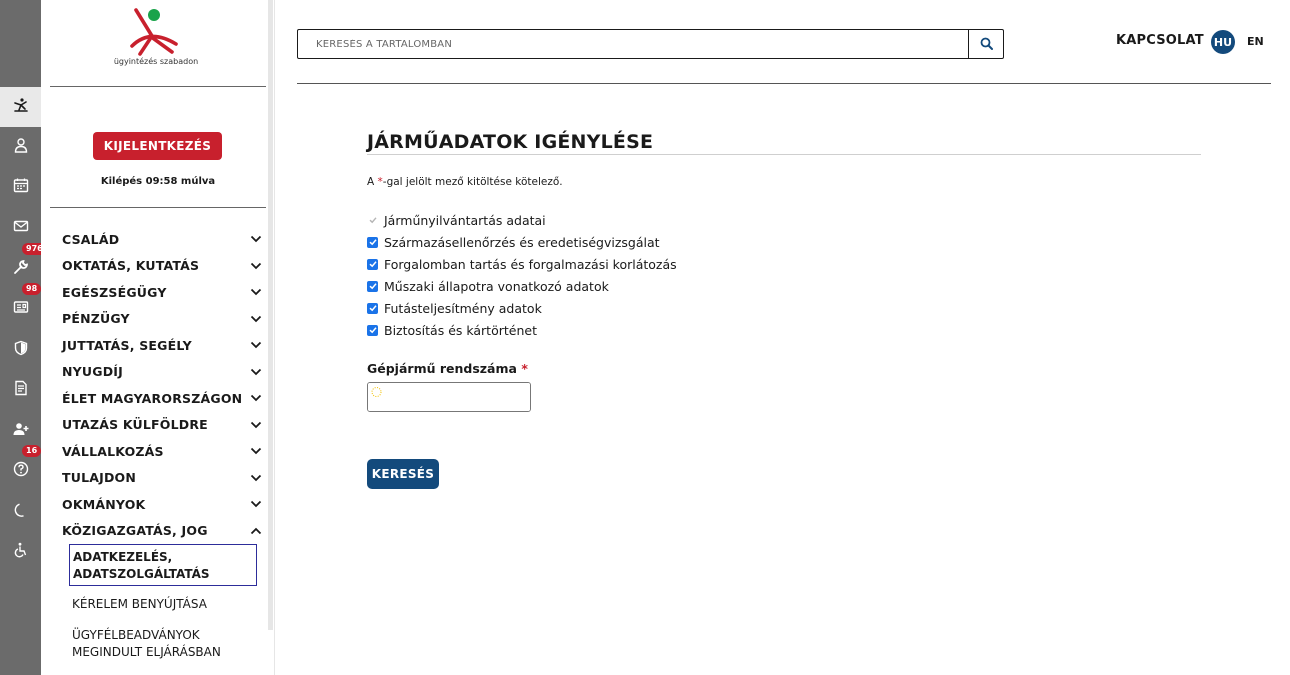 This screenshot has width=1290, height=675. I want to click on rail-item-profile, so click(20, 147).